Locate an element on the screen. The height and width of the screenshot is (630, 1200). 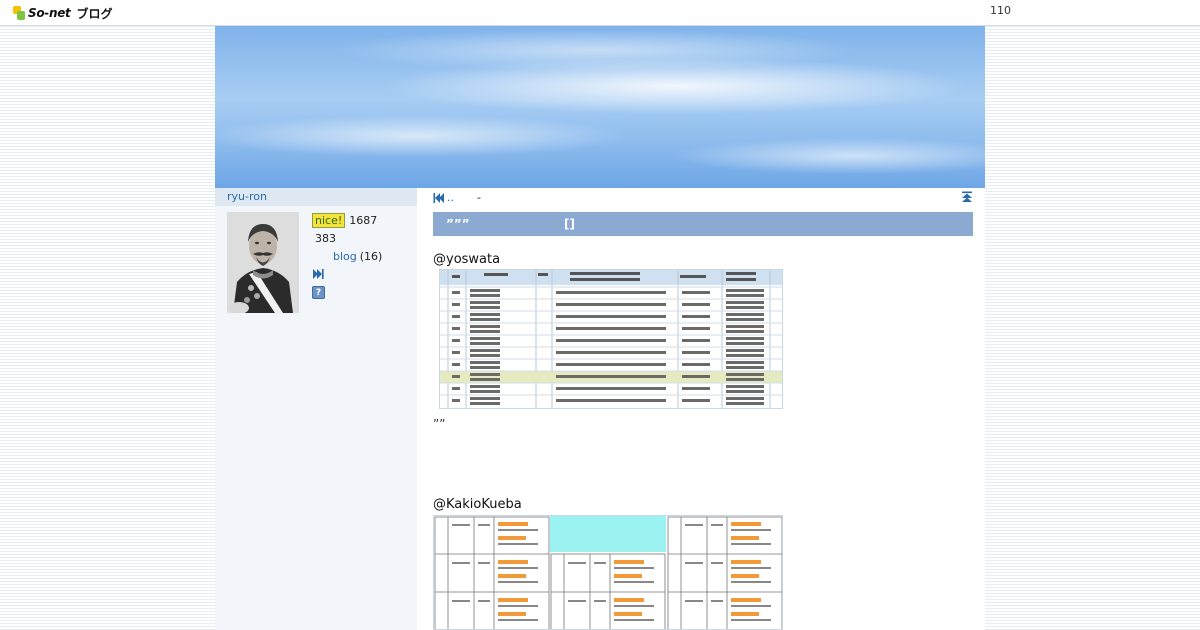
so-net-blog-logo: So-net ブログ is located at coordinates (62, 13).